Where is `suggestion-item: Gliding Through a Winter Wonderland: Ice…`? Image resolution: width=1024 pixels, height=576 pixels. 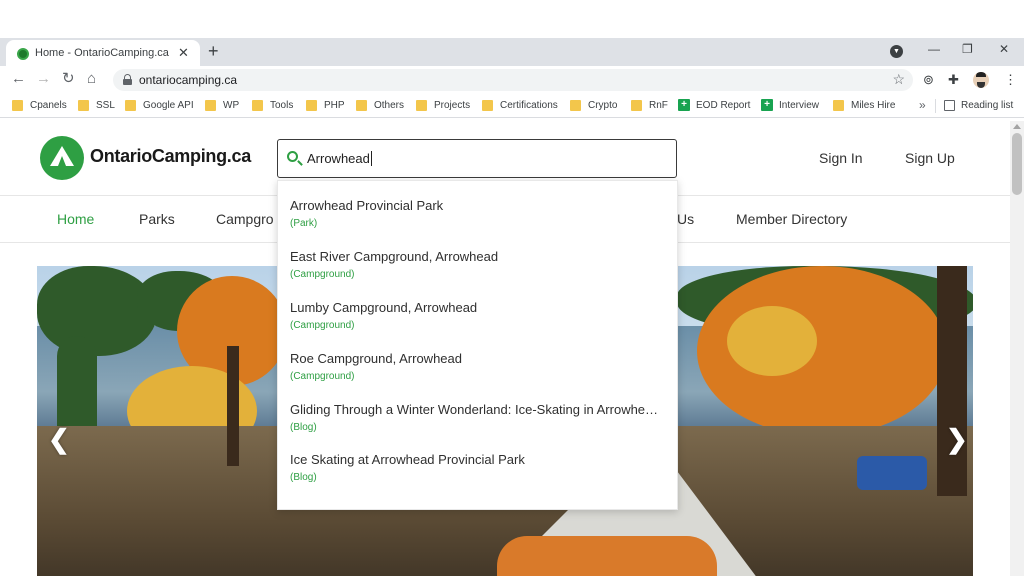
suggestion-item: Gliding Through a Winter Wonderland: Ice… is located at coordinates (480, 417).